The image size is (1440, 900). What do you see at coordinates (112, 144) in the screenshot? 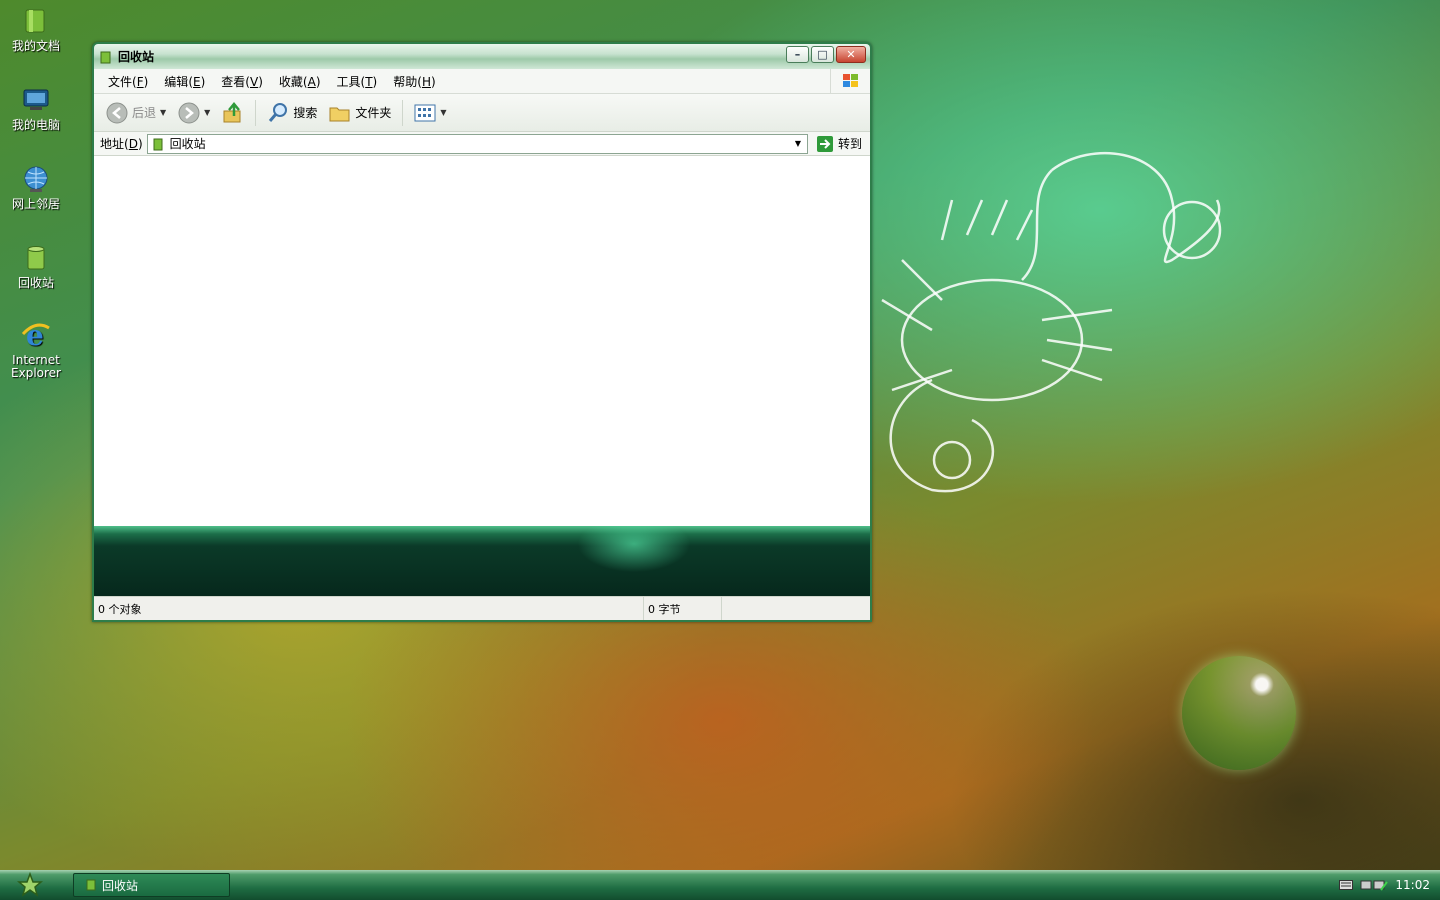
I see `address-label-text: 地址` at bounding box center [112, 144].